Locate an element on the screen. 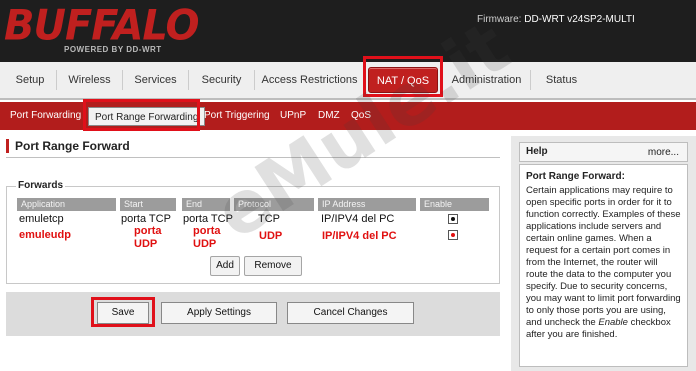  tab-status: Status is located at coordinates (561, 80).